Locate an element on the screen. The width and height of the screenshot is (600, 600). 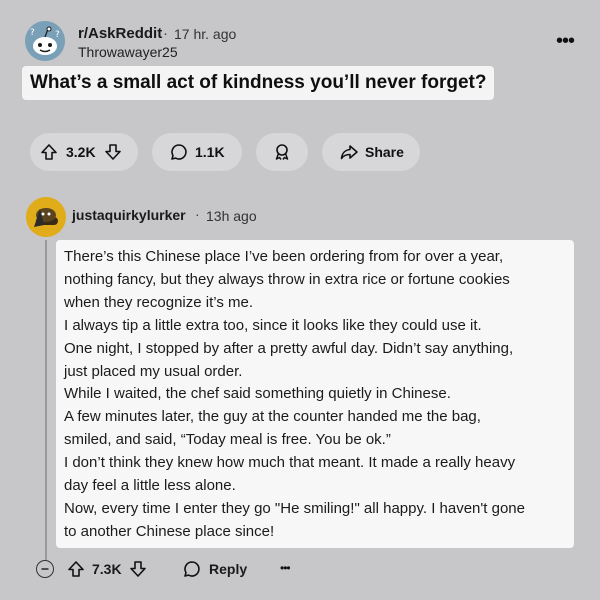
award-icon is located at coordinates (282, 152).